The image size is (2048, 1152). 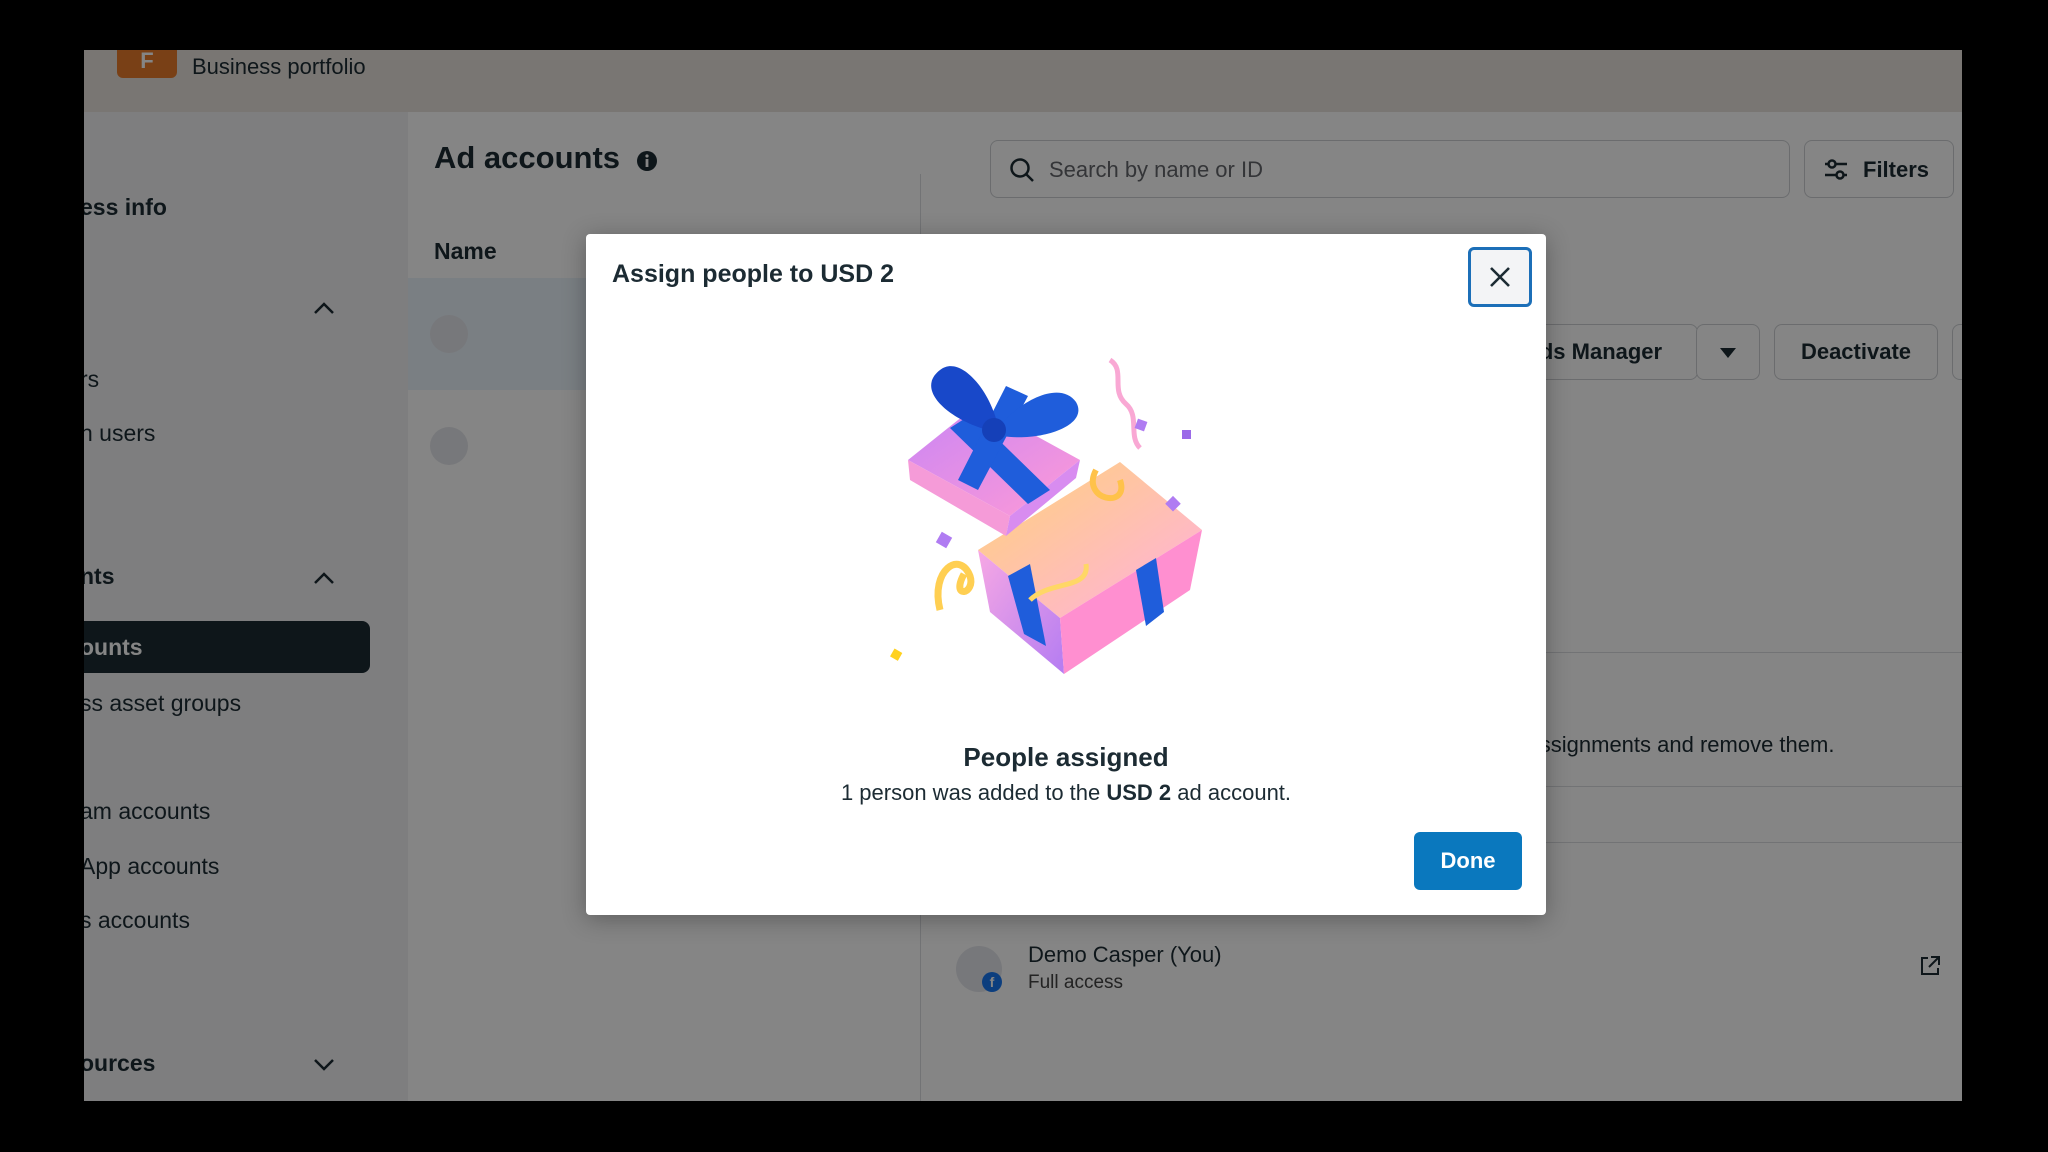 What do you see at coordinates (1046, 515) in the screenshot?
I see `gift-celebration-illustration` at bounding box center [1046, 515].